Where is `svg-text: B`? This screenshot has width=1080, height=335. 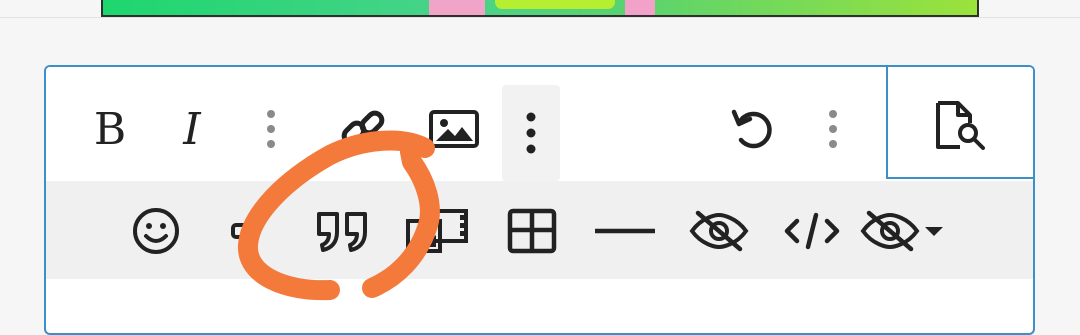
svg-text: B is located at coordinates (110, 129).